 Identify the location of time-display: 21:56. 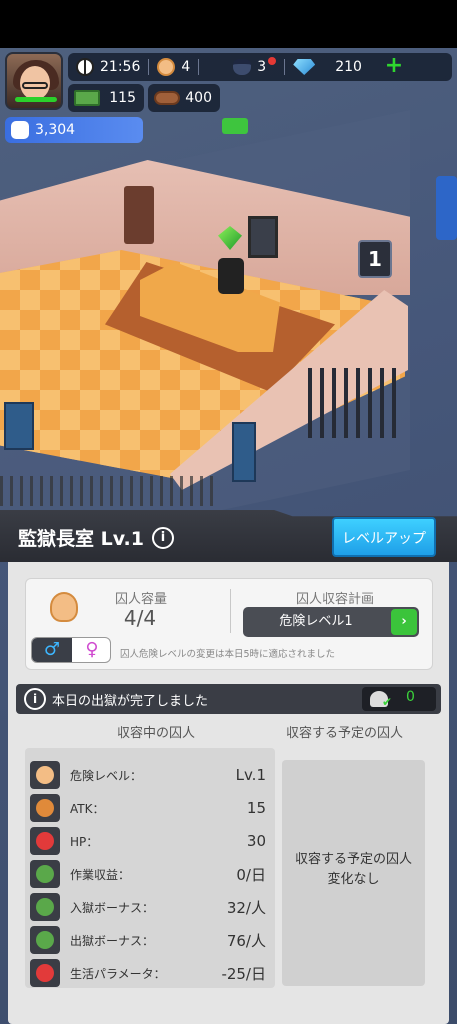
(108, 67).